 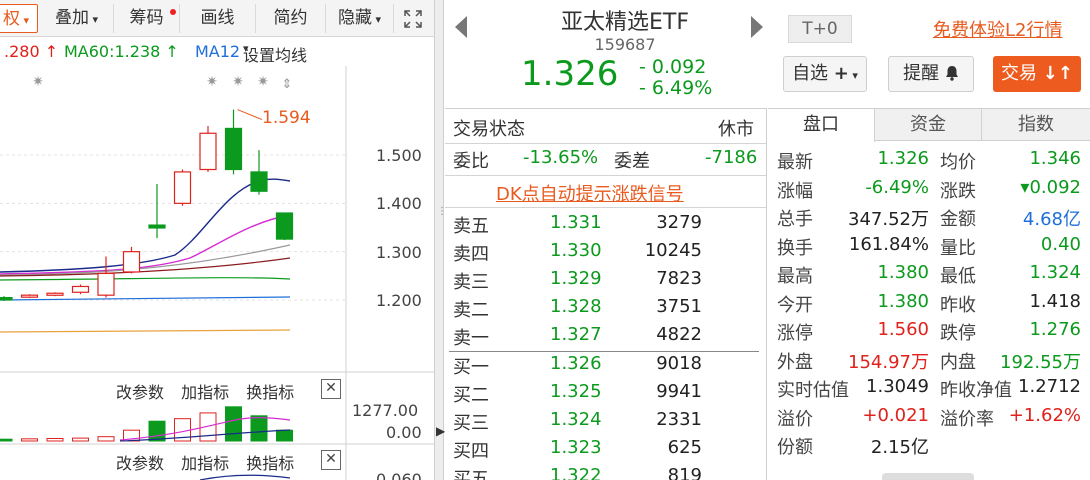 I want to click on trade-label: 交易, so click(x=1019, y=73).